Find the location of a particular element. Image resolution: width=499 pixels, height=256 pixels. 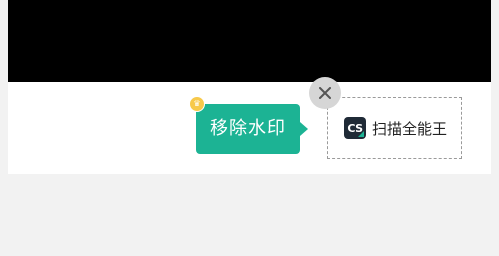

close-watermark-button is located at coordinates (325, 93).